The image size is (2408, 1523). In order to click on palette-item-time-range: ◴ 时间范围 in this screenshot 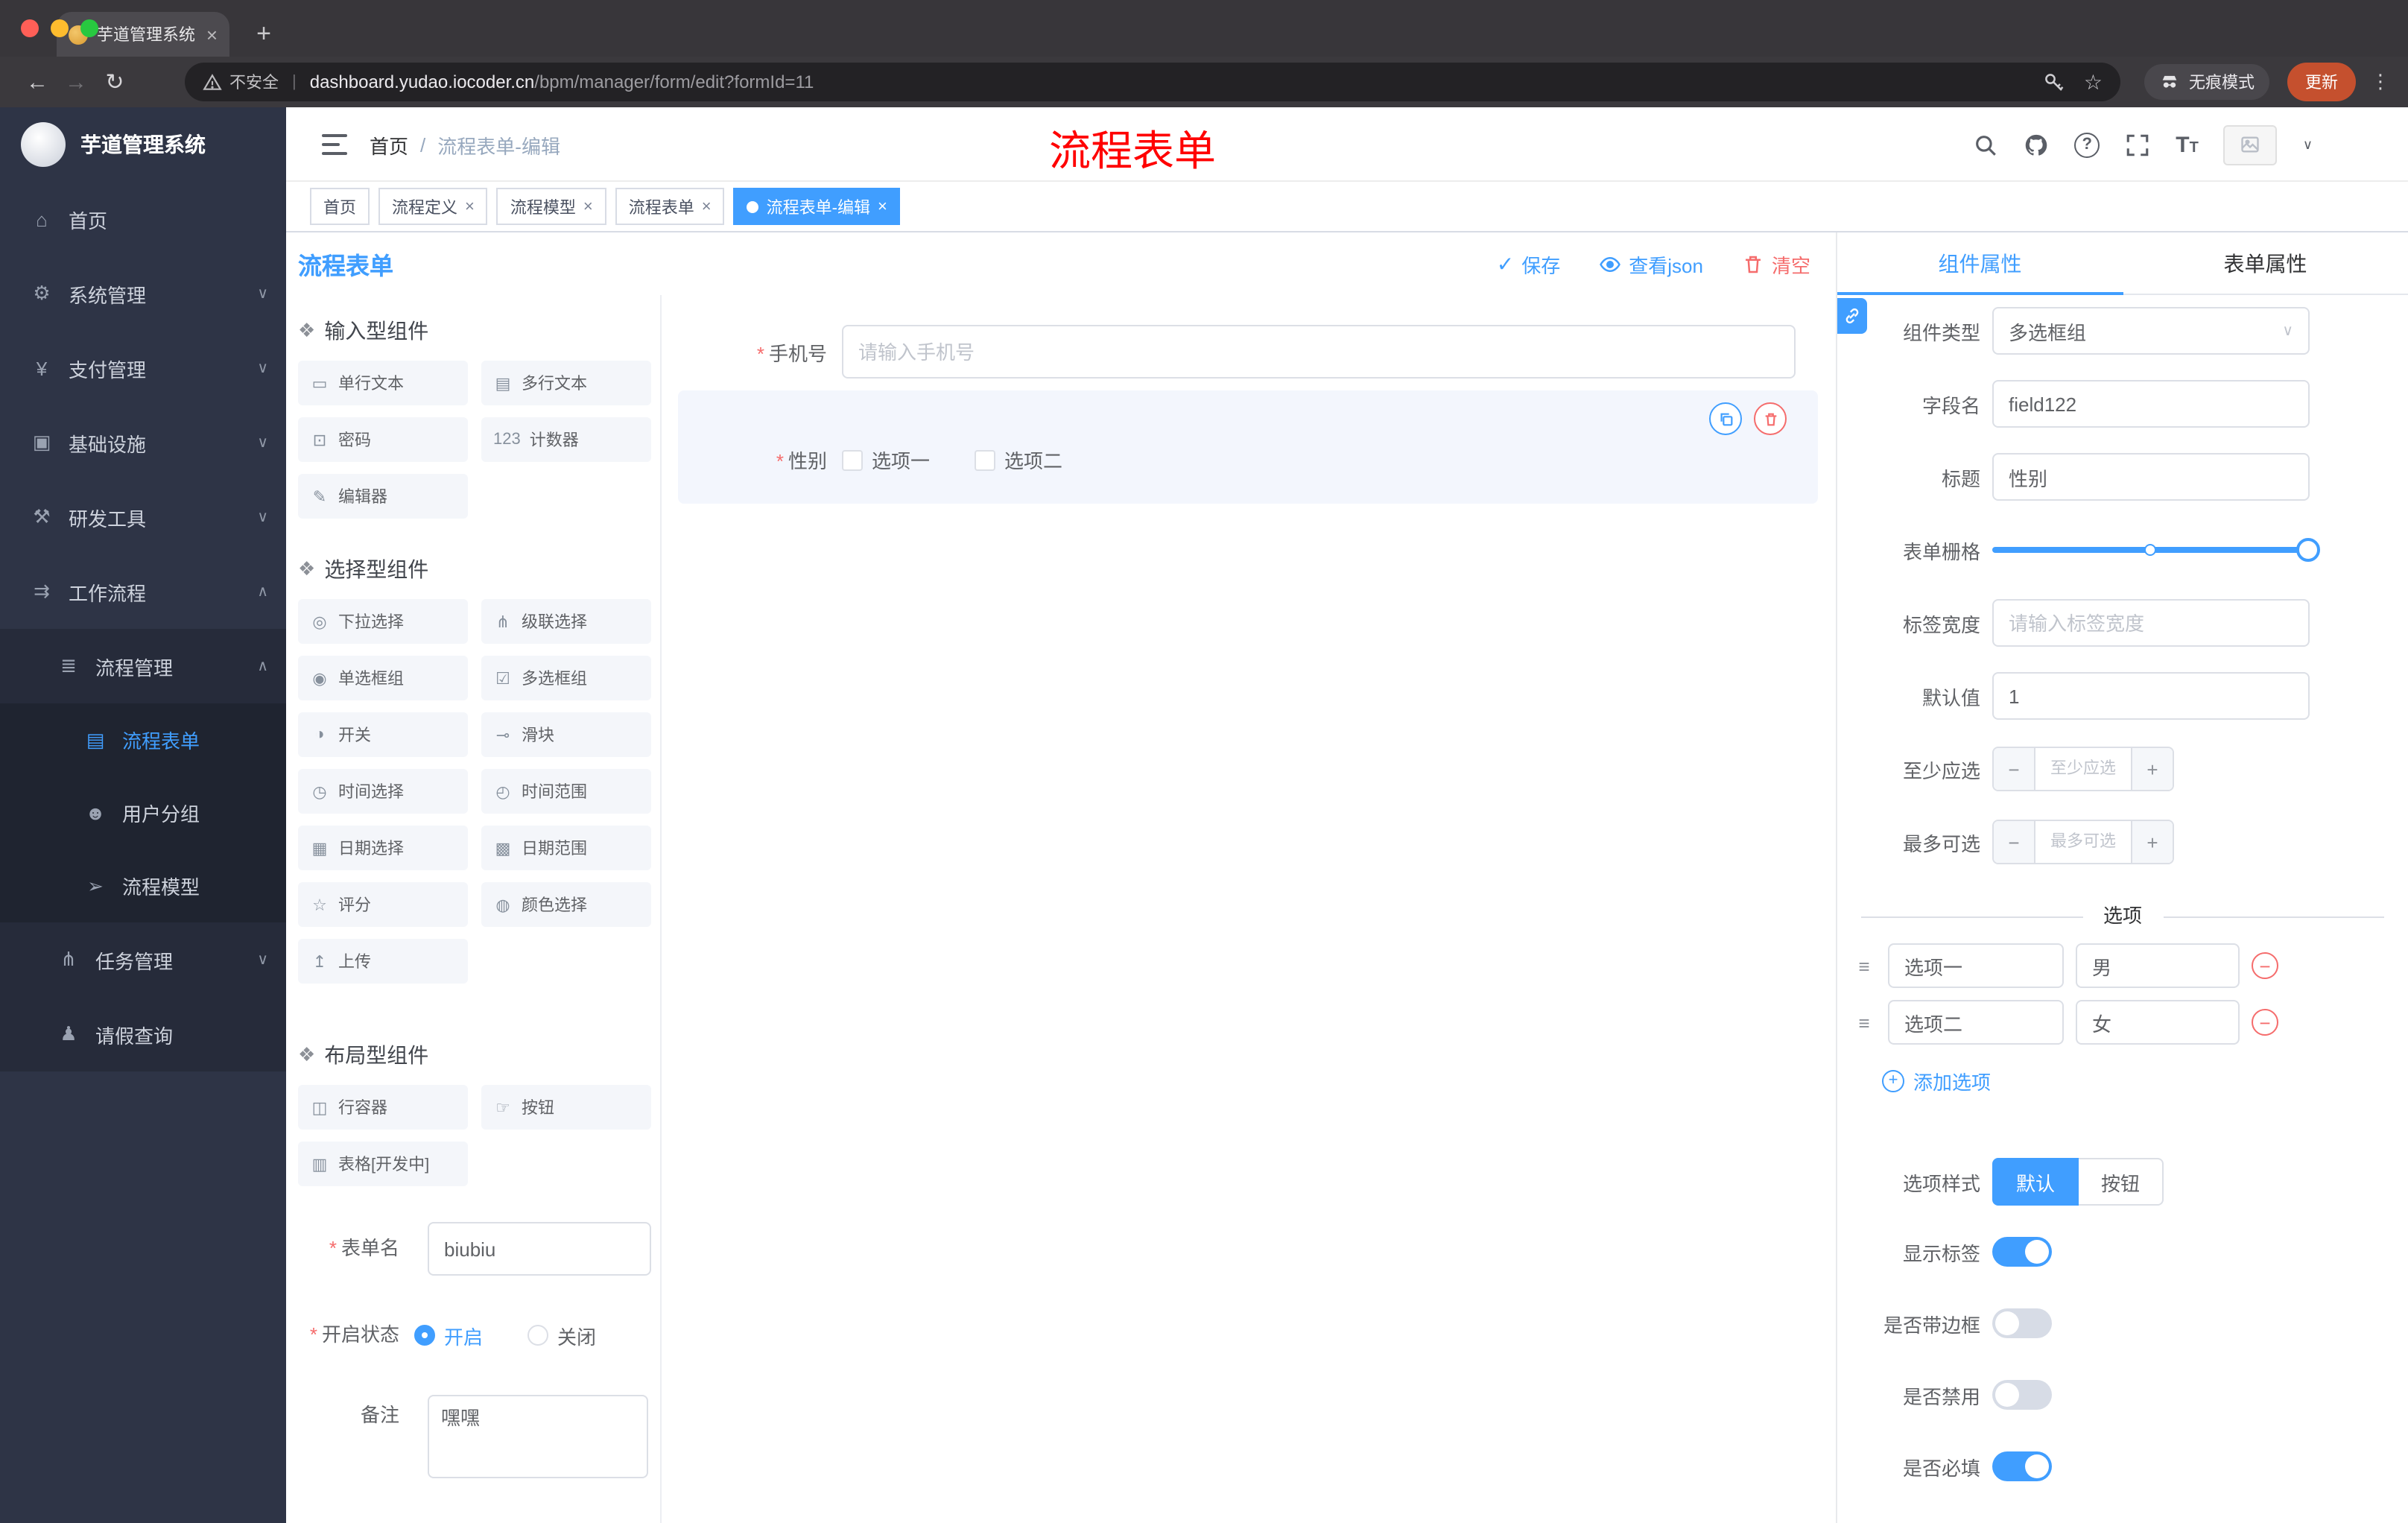, I will do `click(566, 792)`.